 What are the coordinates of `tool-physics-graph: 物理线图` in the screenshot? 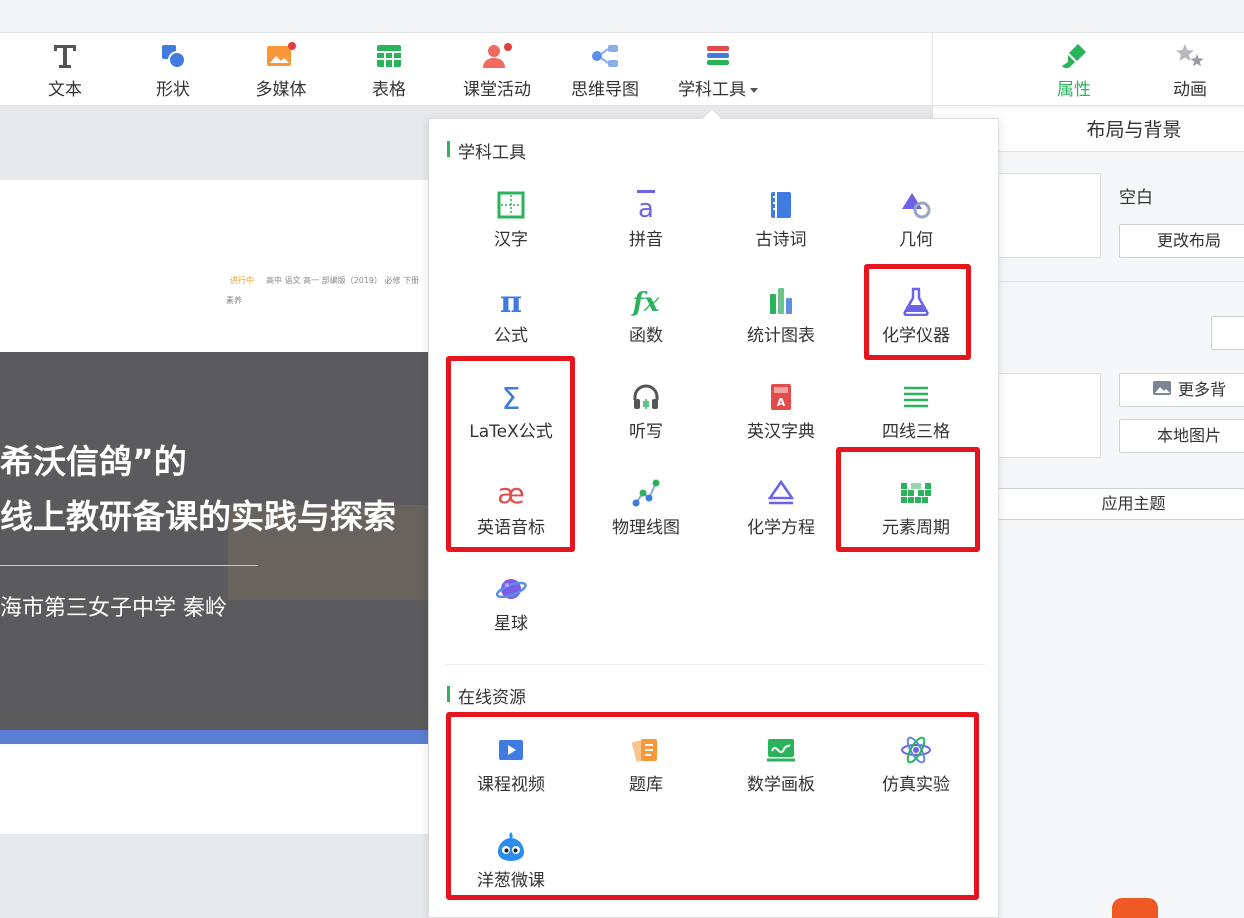 It's located at (646, 515).